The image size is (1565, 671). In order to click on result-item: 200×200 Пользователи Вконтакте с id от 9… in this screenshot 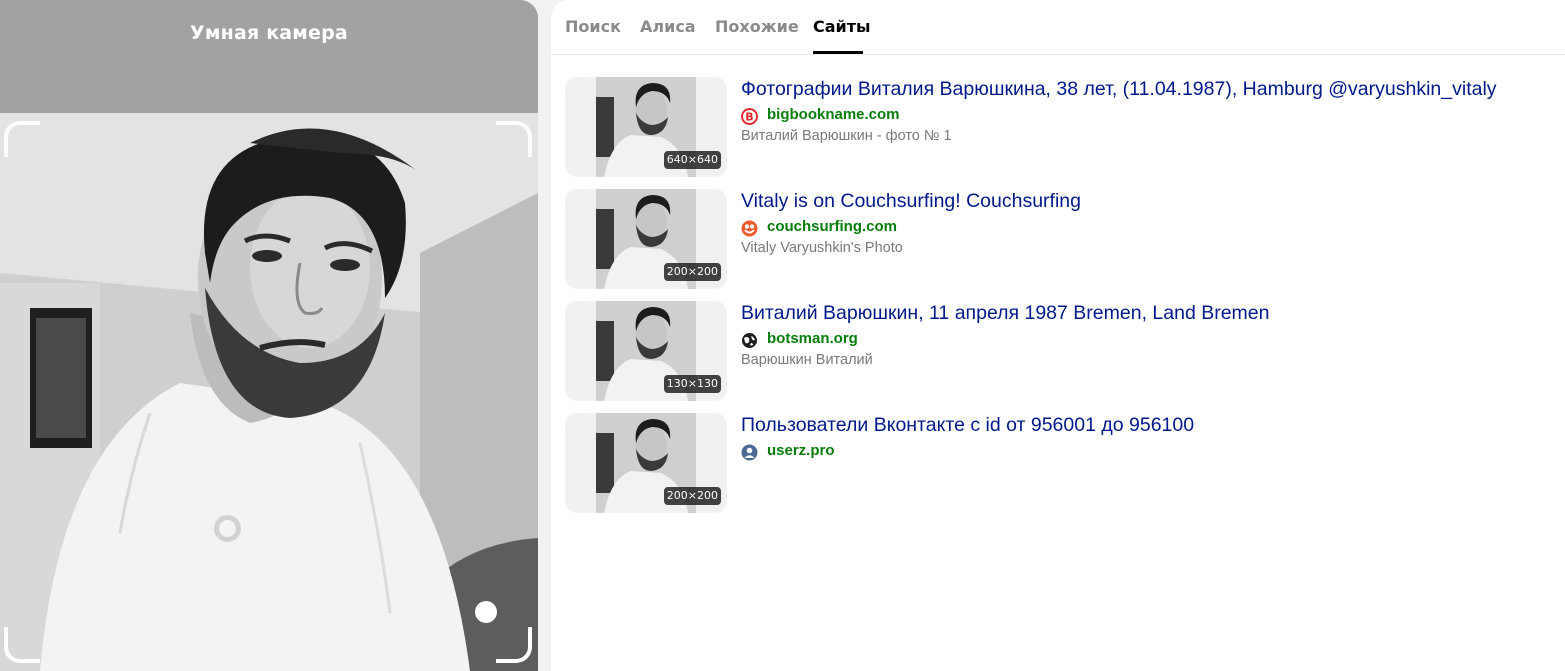, I will do `click(1060, 463)`.